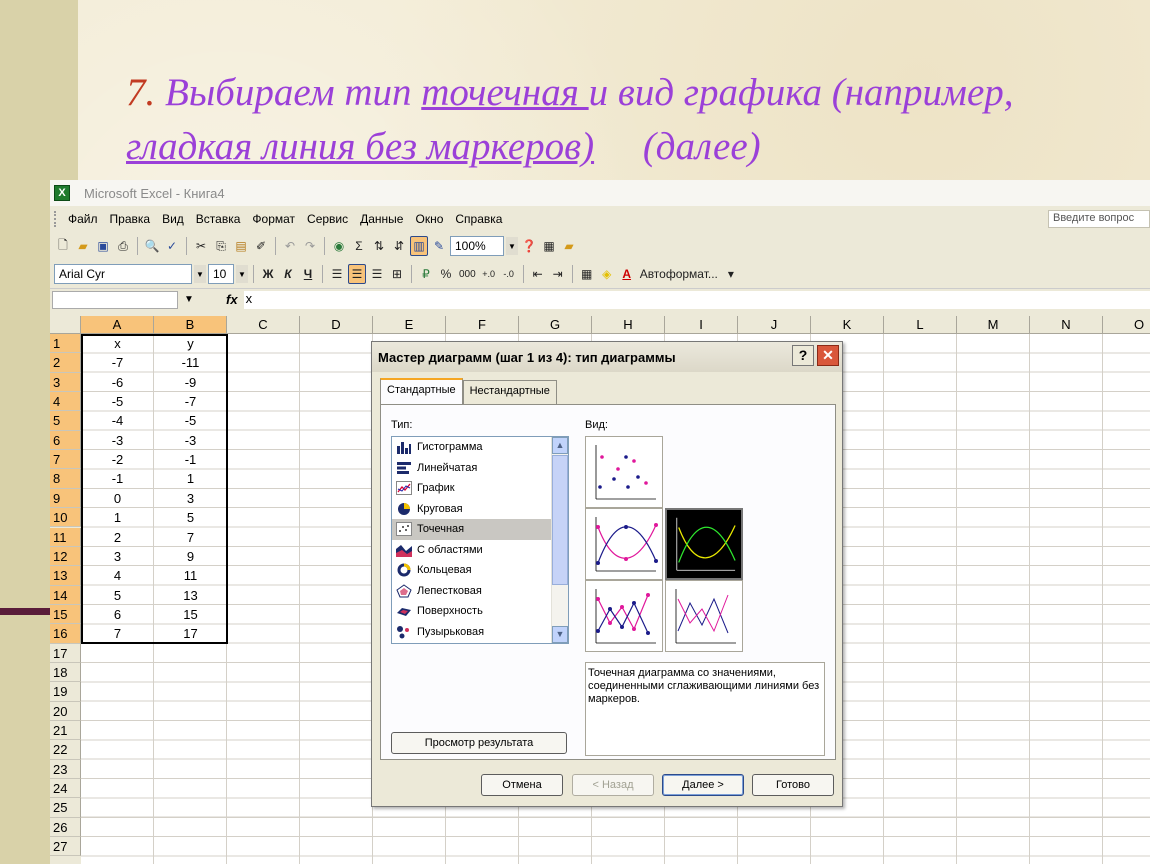 Image resolution: width=1150 pixels, height=864 pixels. What do you see at coordinates (731, 274) in the screenshot?
I see `toolbar-options-icon: ▾` at bounding box center [731, 274].